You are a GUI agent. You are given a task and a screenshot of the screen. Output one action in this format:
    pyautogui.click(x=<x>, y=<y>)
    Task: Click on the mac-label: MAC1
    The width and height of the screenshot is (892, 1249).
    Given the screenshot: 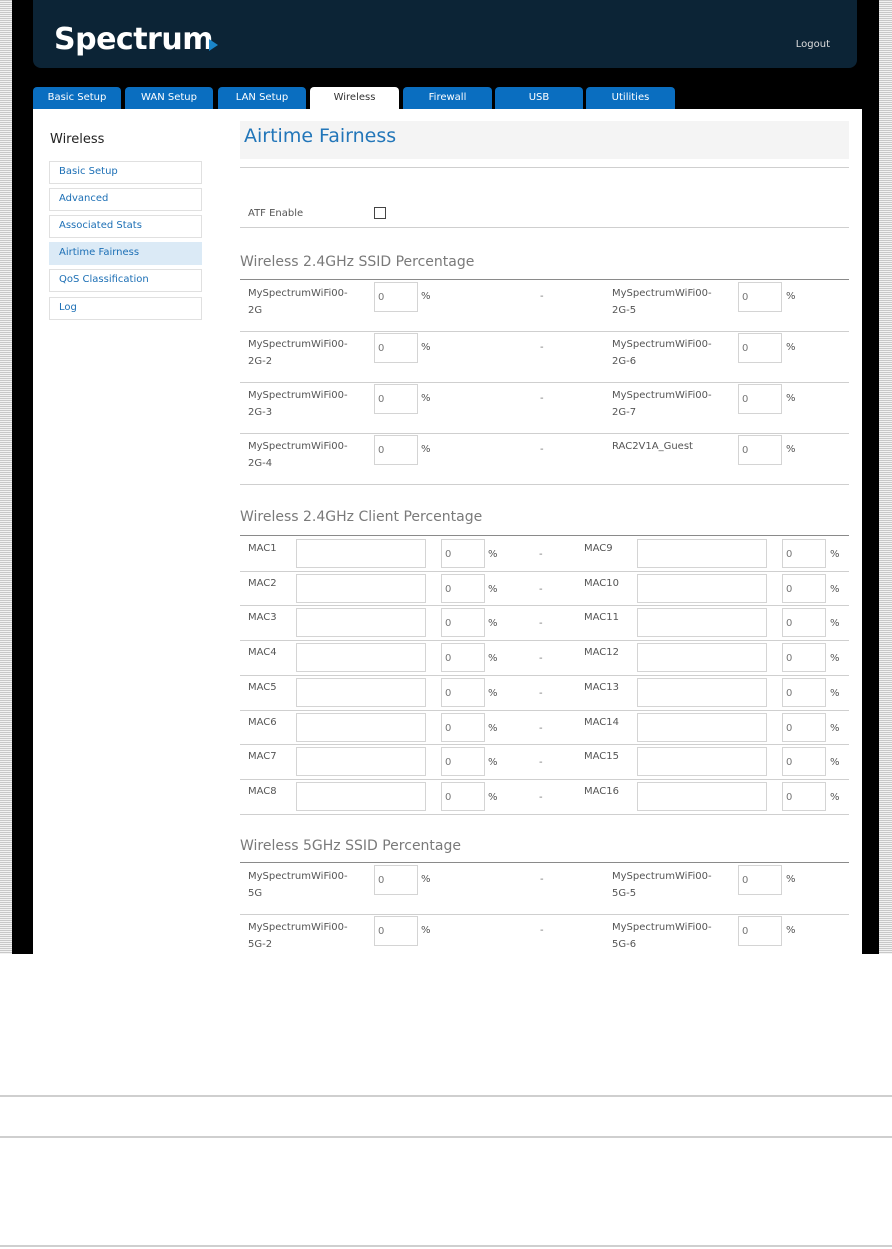 What is the action you would take?
    pyautogui.click(x=262, y=548)
    